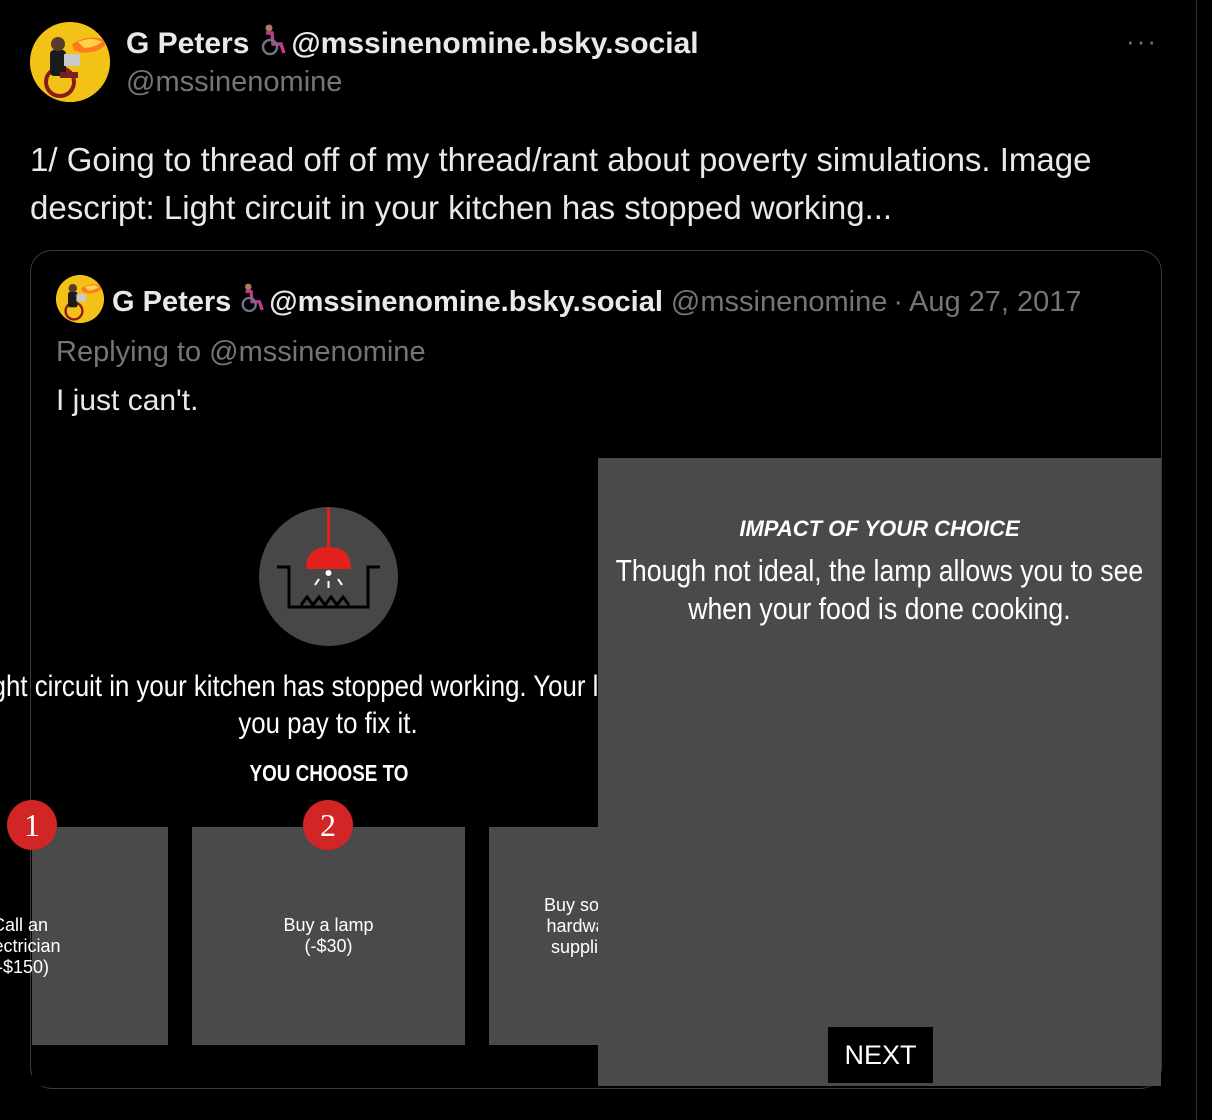 The height and width of the screenshot is (1120, 1212). I want to click on quoted-handle: @mssinenomine, so click(779, 301).